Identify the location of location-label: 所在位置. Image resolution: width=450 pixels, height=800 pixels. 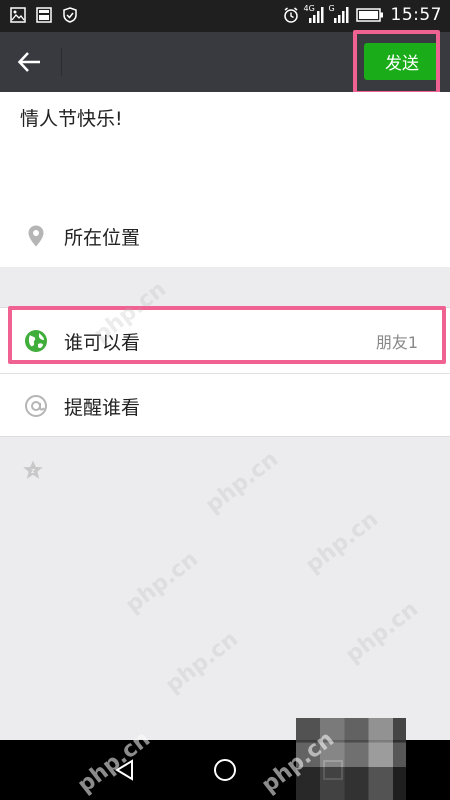
(102, 237).